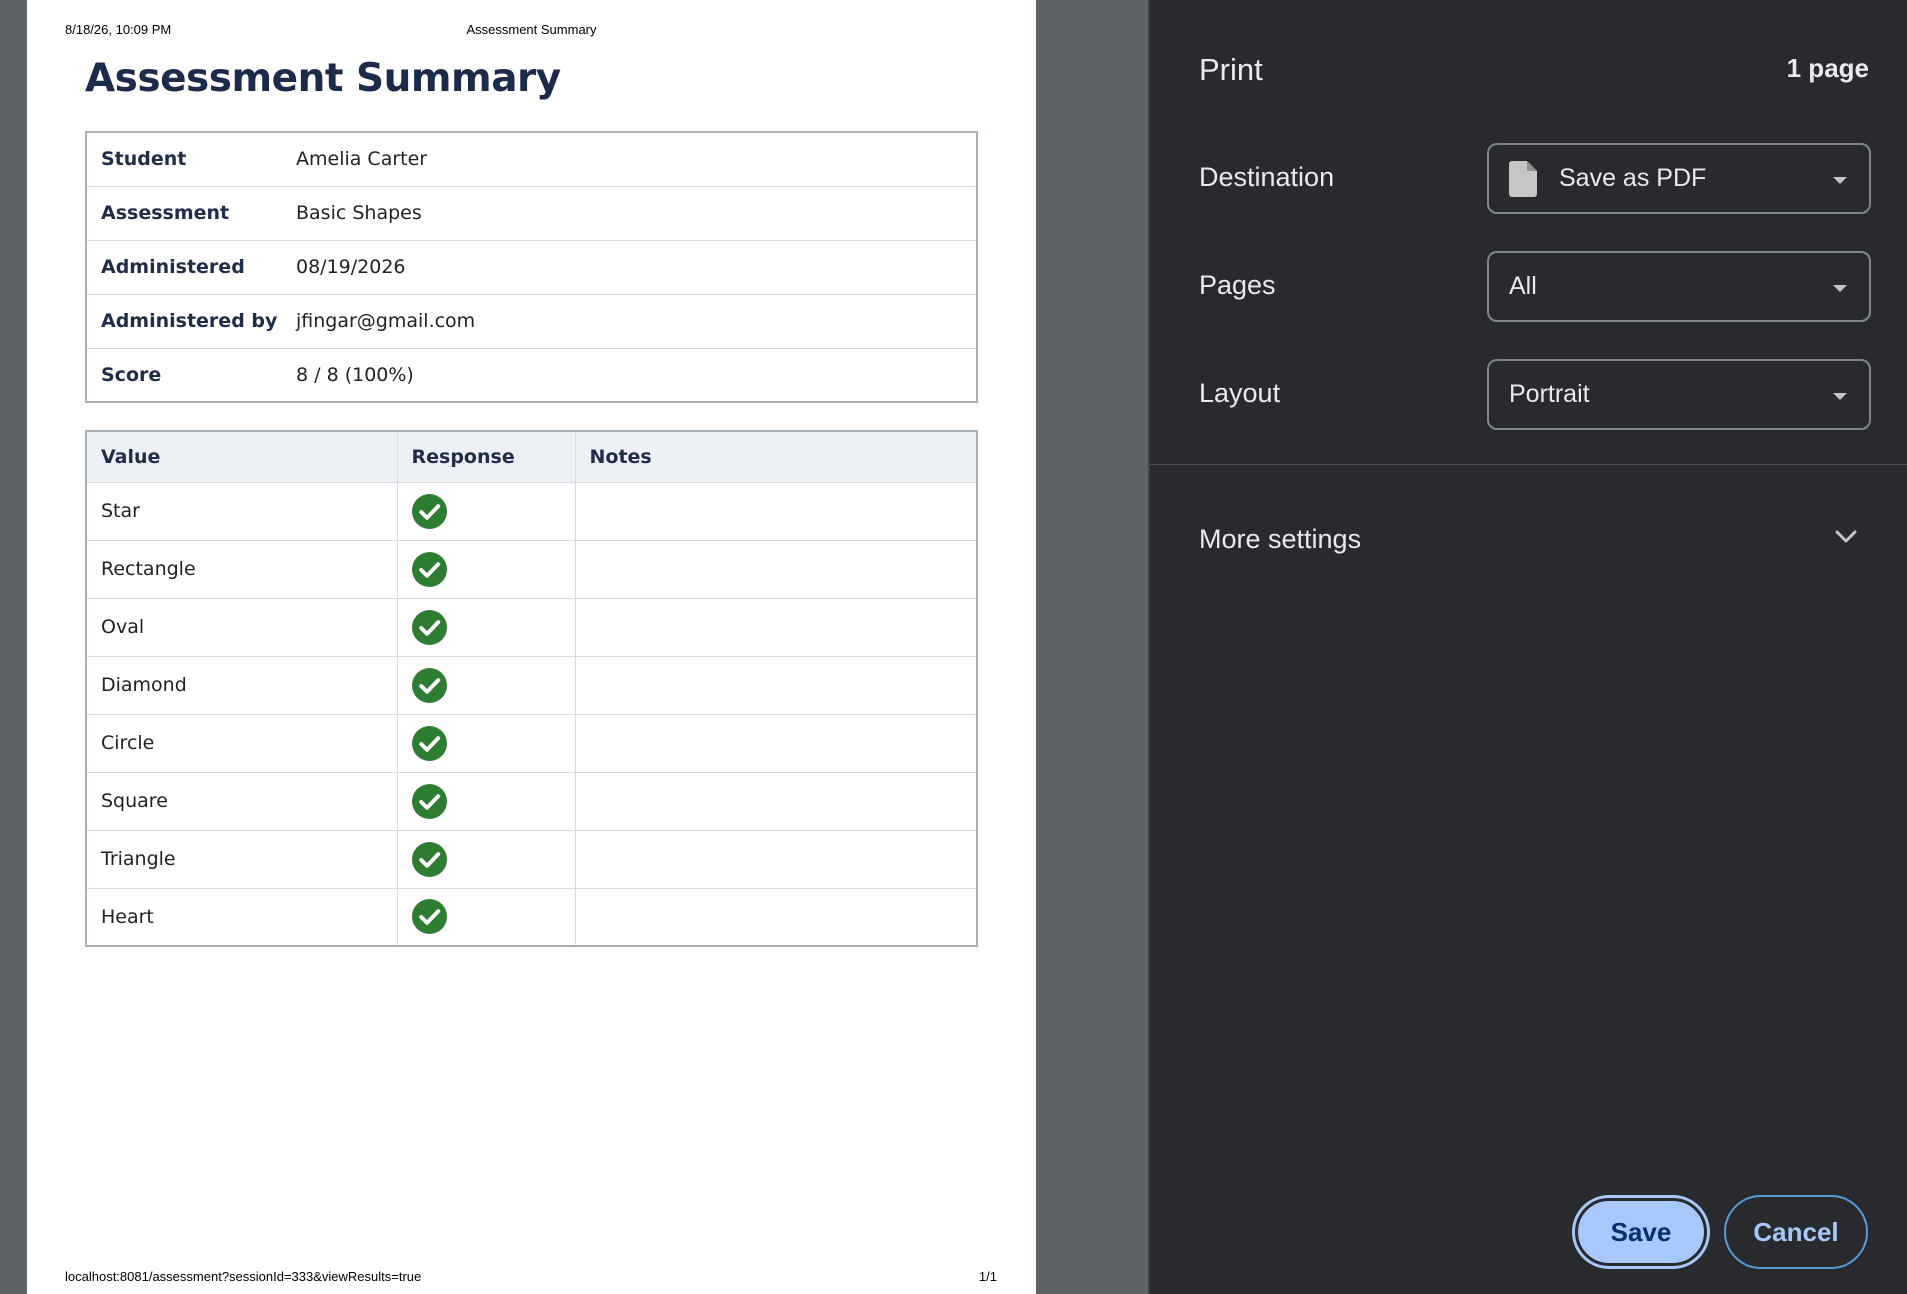 This screenshot has height=1294, width=1907. I want to click on table-row: Circle, so click(531, 742).